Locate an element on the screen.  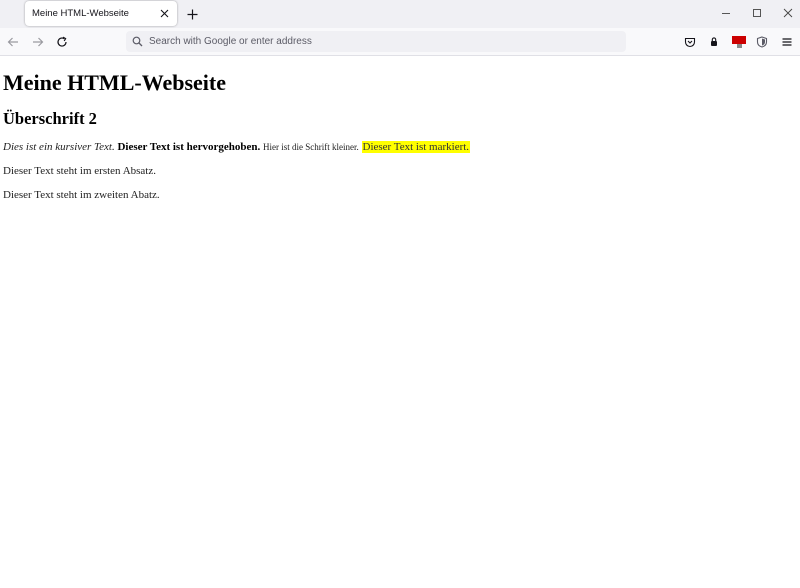
plus-icon is located at coordinates (192, 14).